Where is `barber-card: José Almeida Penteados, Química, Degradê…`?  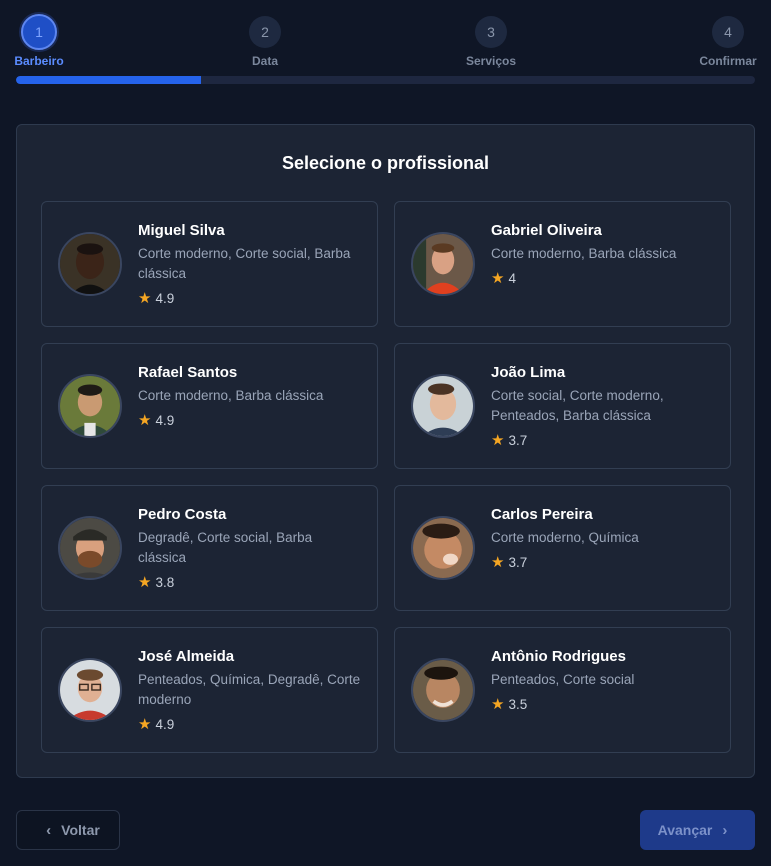
barber-card: José Almeida Penteados, Química, Degradê… is located at coordinates (209, 690).